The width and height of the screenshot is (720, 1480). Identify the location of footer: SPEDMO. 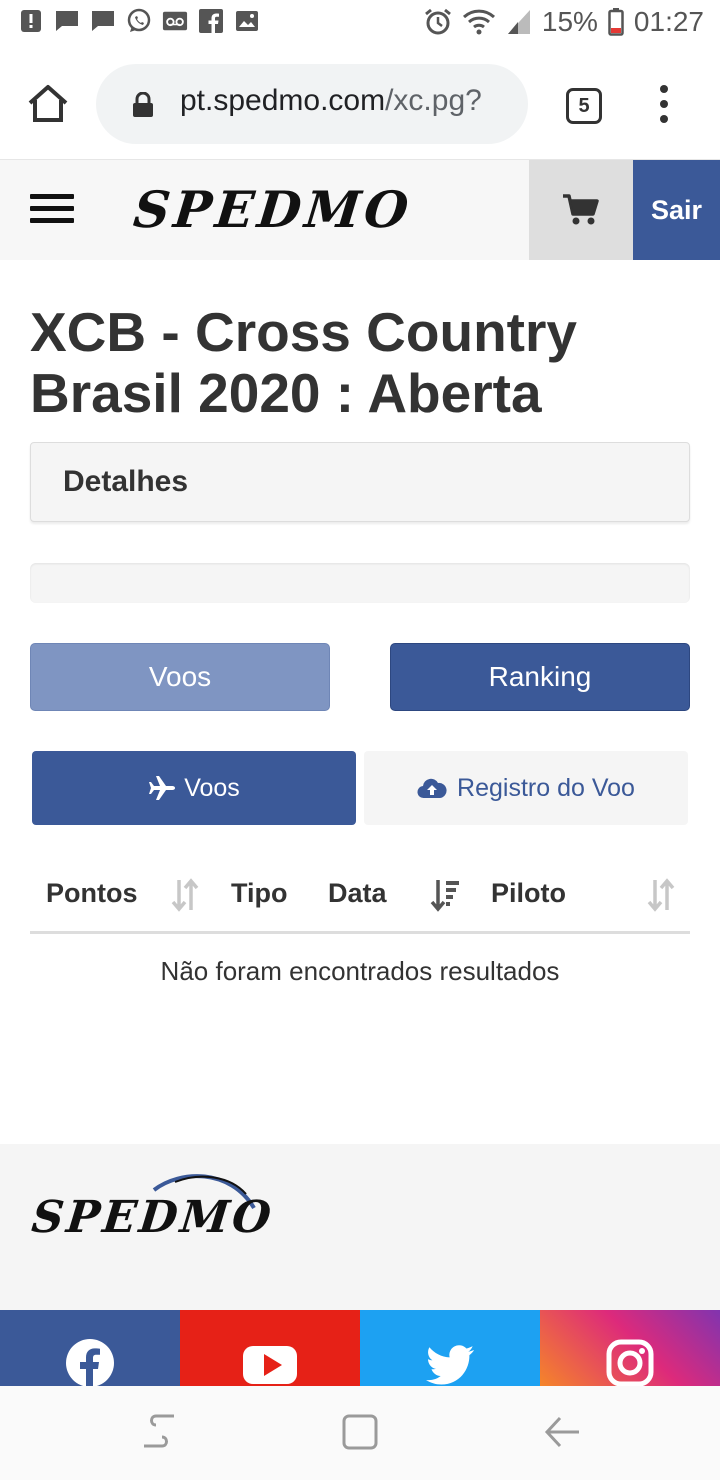
(360, 1227).